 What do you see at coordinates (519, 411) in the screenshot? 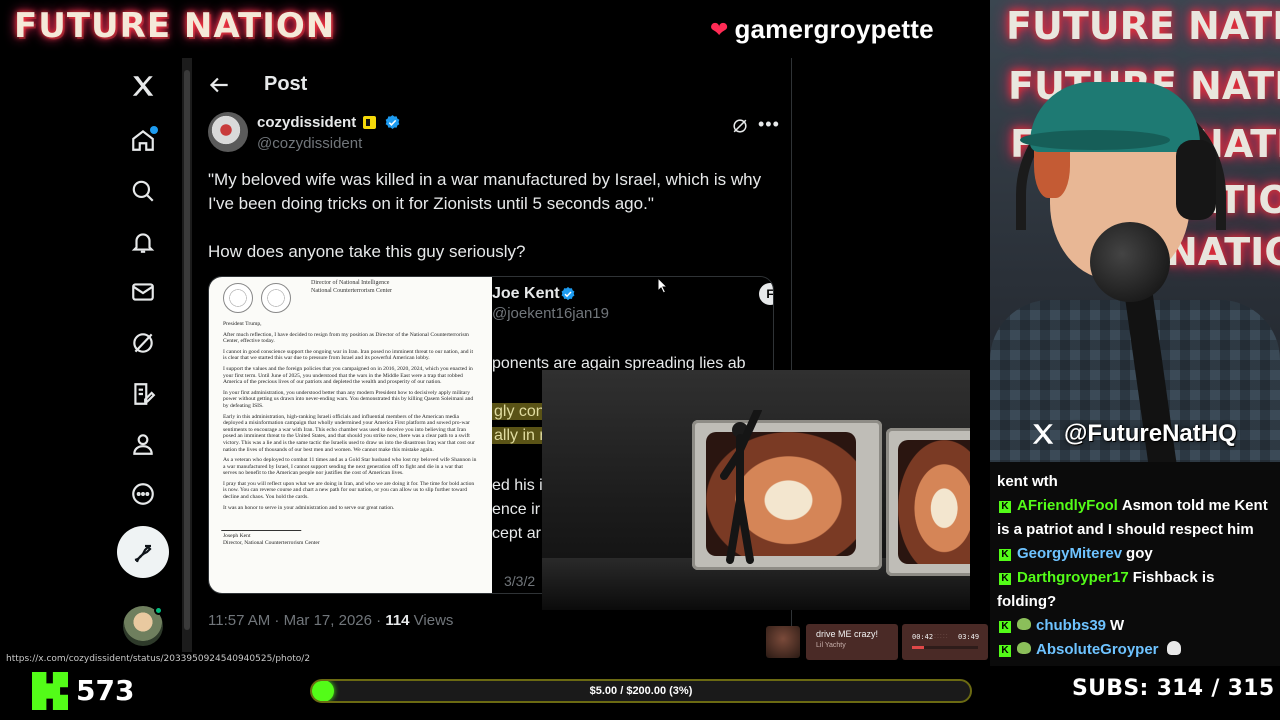
I see `quote-highlight: gly con` at bounding box center [519, 411].